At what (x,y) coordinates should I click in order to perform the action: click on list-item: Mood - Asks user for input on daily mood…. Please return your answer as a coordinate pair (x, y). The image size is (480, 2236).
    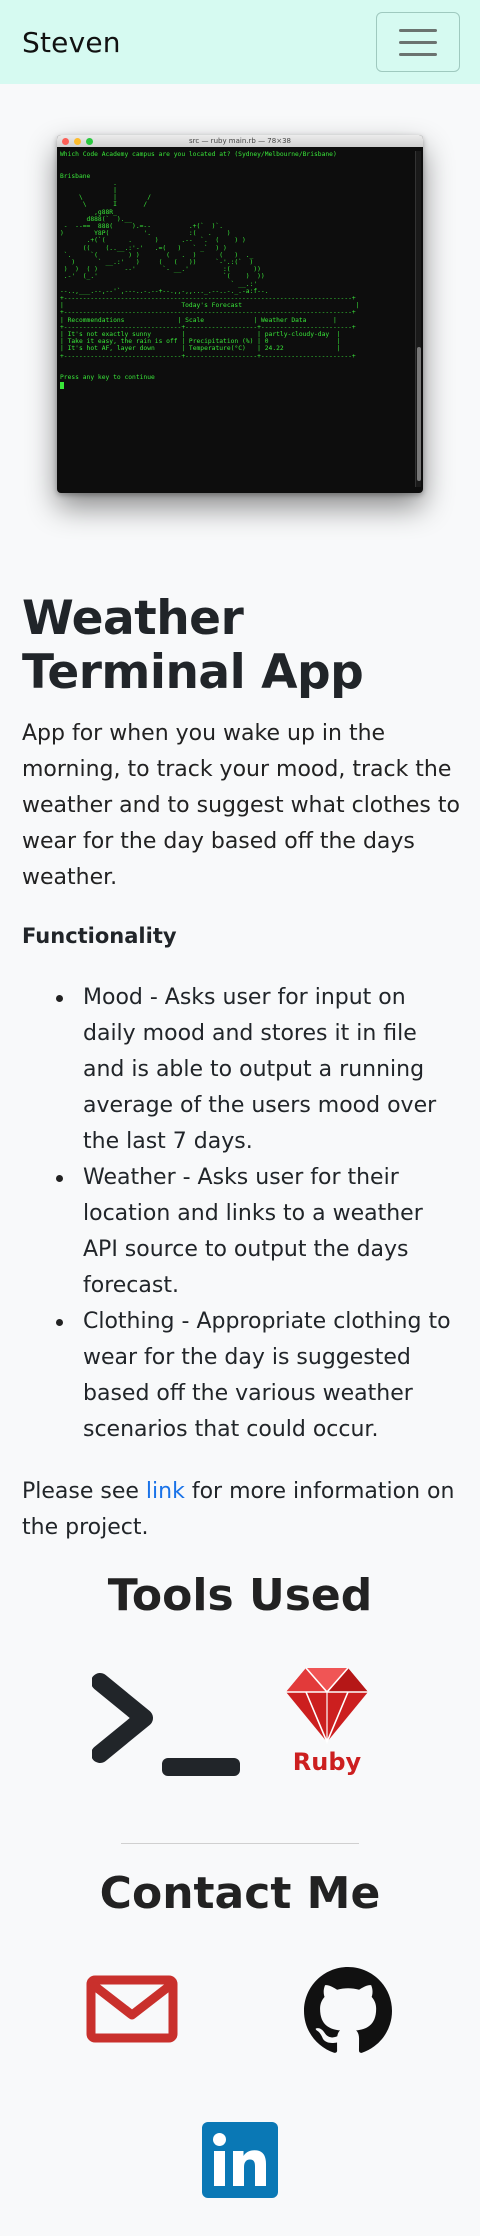
    Looking at the image, I should click on (259, 1070).